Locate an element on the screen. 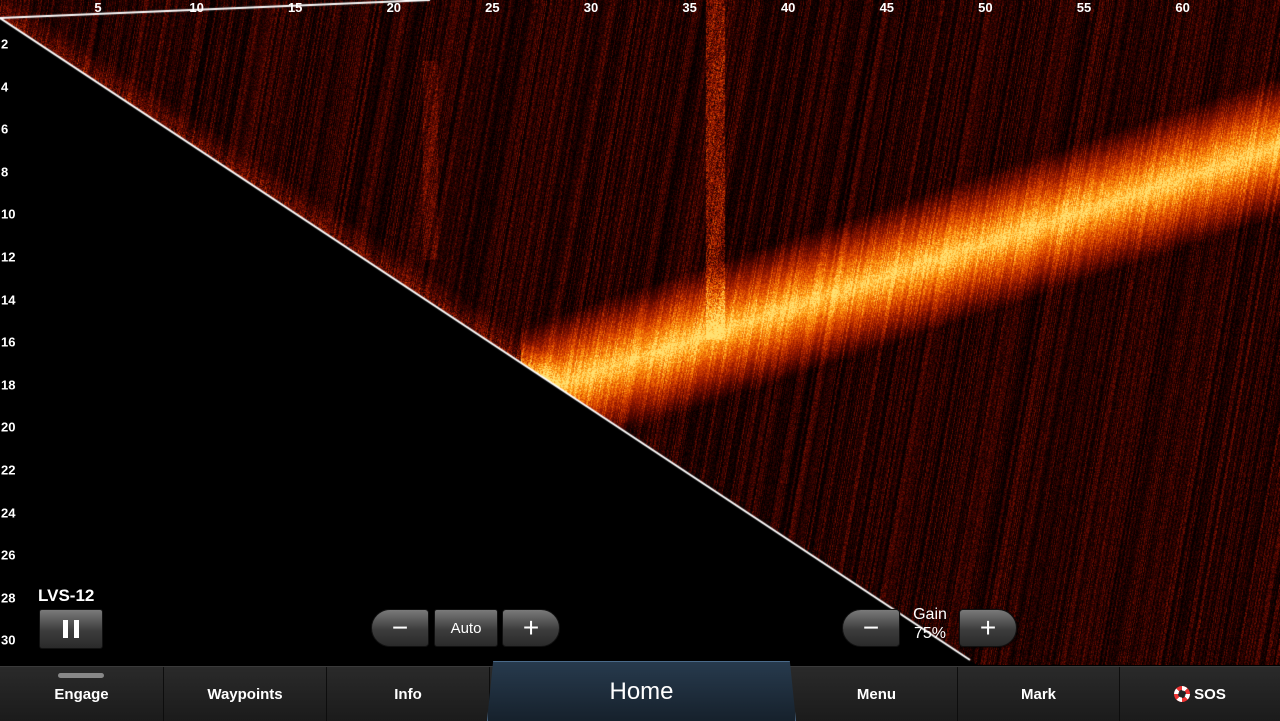  nav-waypoints: Waypoints is located at coordinates (245, 694).